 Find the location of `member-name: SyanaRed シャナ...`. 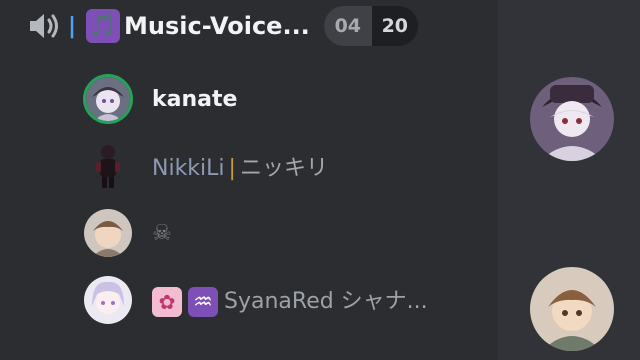

member-name: SyanaRed シャナ... is located at coordinates (326, 301).